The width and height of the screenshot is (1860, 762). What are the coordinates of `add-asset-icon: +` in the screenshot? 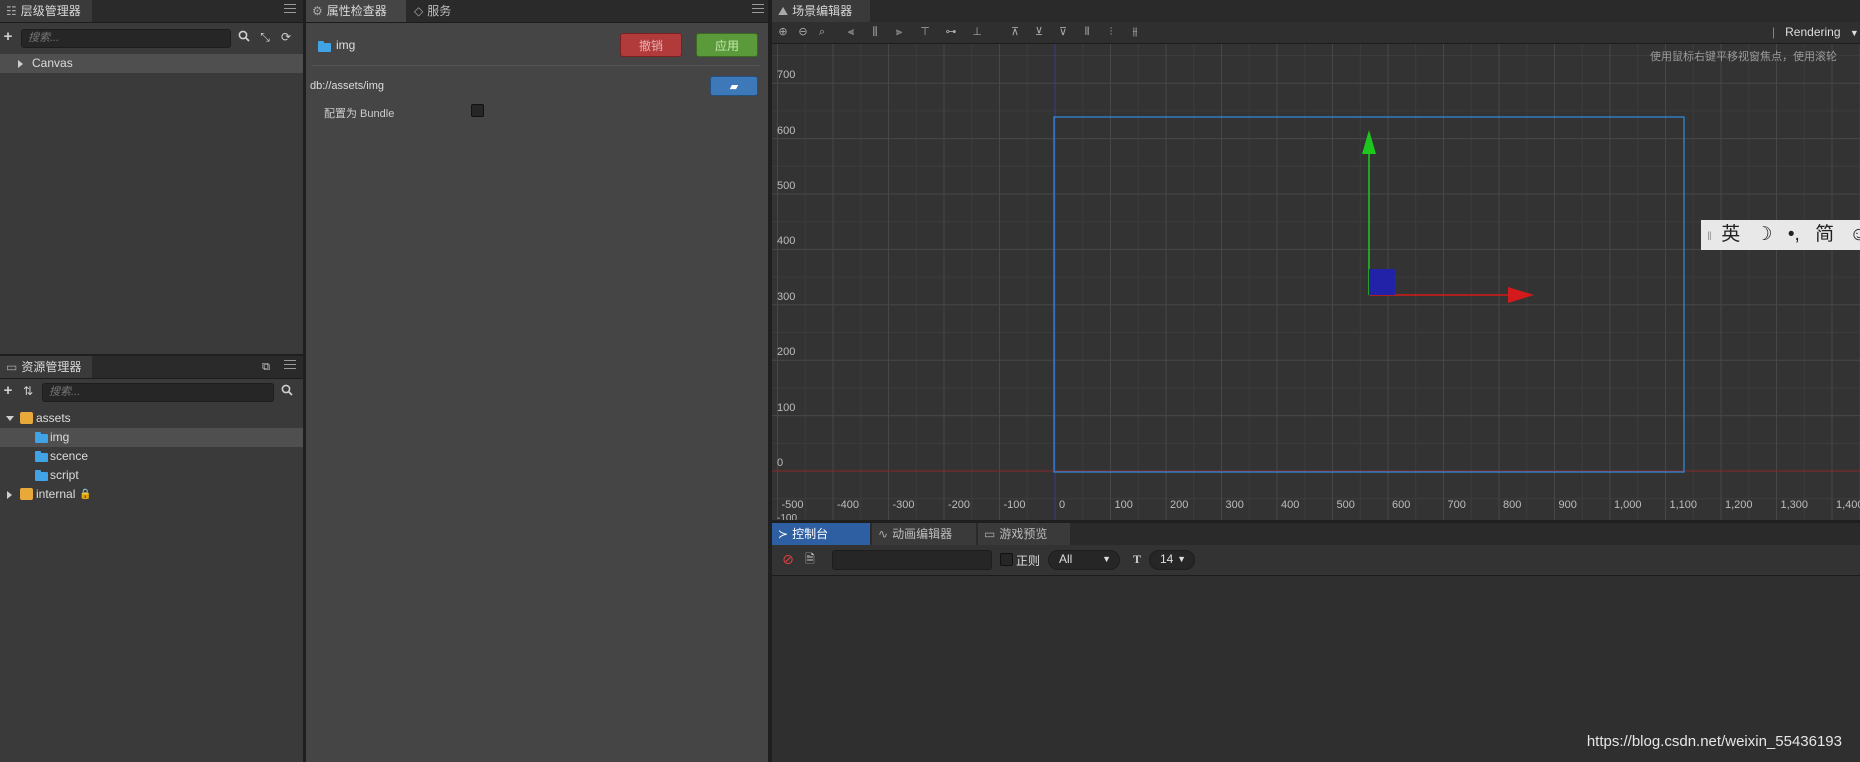 It's located at (8, 391).